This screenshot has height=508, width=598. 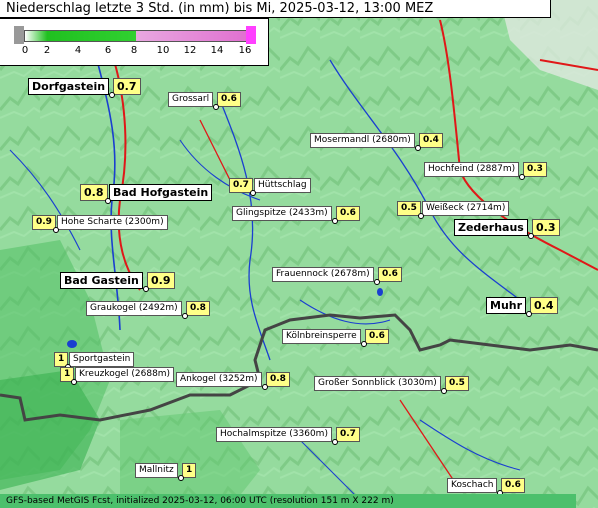 What do you see at coordinates (101, 280) in the screenshot?
I see `place-label-bad-gastein: Bad Gastein` at bounding box center [101, 280].